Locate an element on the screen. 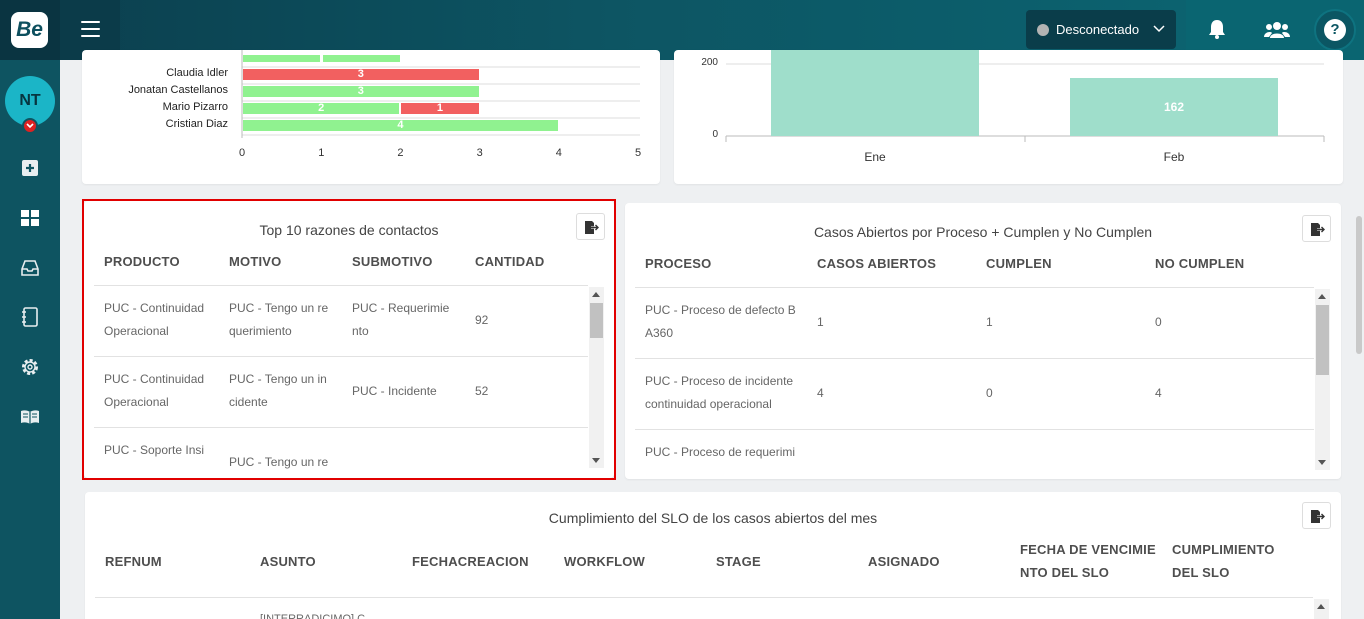 This screenshot has height=619, width=1364. users-icon is located at coordinates (1277, 30).